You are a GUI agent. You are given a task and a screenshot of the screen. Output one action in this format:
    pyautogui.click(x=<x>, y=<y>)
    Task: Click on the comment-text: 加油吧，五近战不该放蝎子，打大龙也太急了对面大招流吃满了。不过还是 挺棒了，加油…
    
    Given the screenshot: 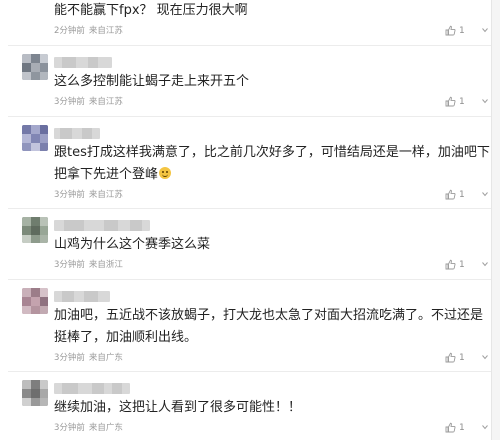 What is the action you would take?
    pyautogui.click(x=269, y=326)
    